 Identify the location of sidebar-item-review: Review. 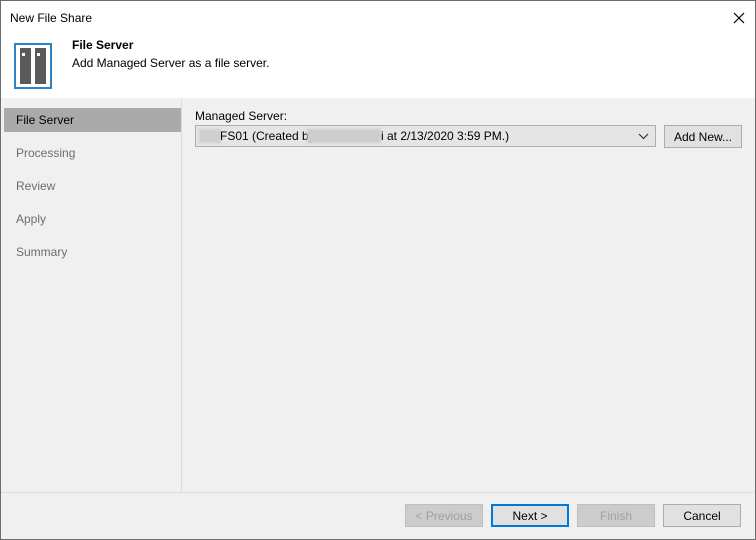
(92, 186).